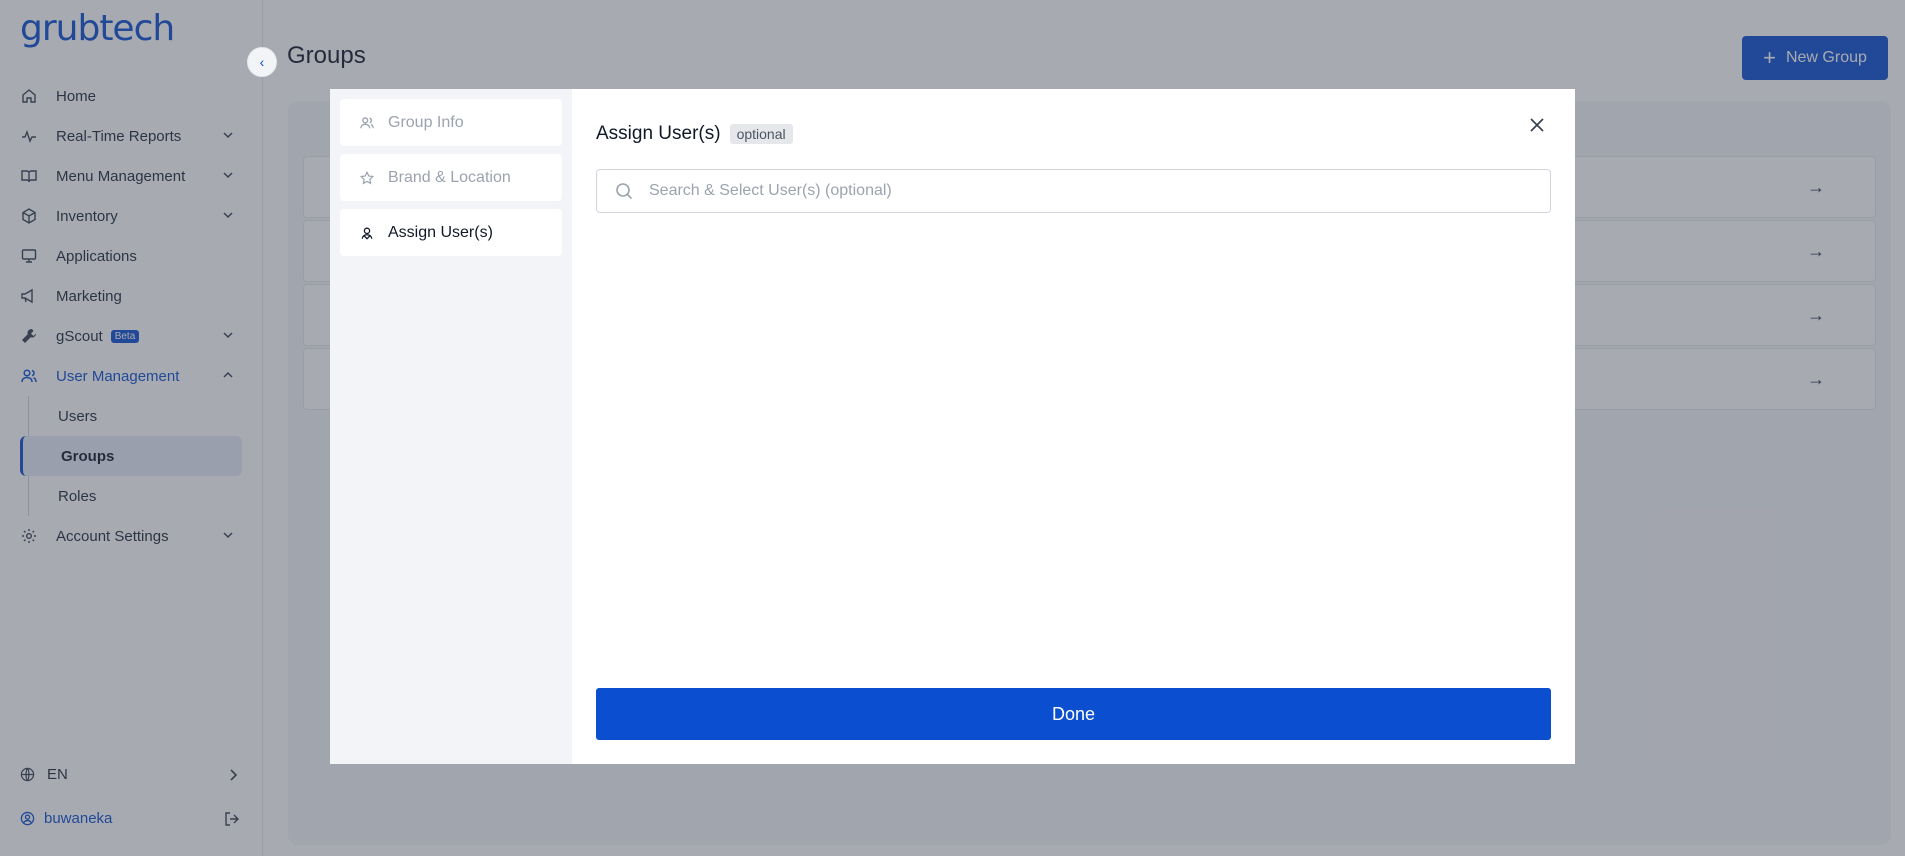  Describe the element at coordinates (1073, 714) in the screenshot. I see `done-button: Done` at that location.